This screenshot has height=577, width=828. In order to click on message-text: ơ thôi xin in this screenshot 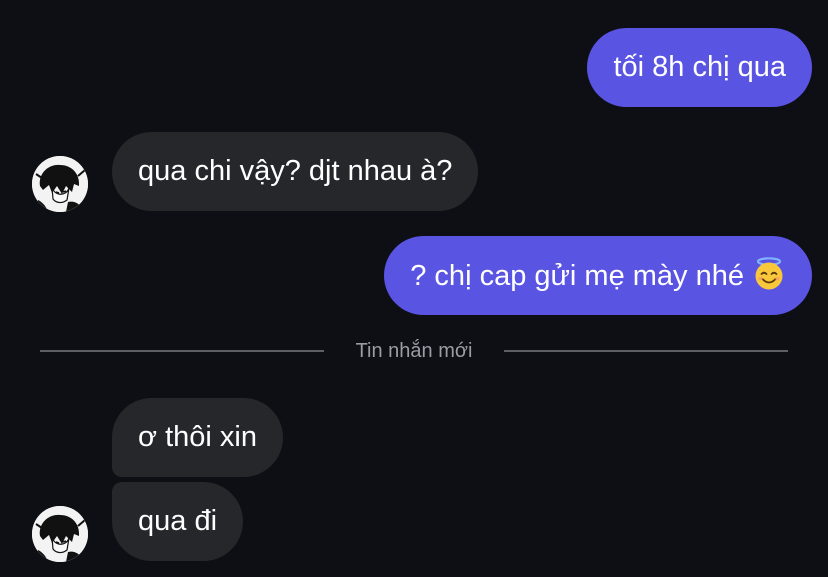, I will do `click(197, 437)`.